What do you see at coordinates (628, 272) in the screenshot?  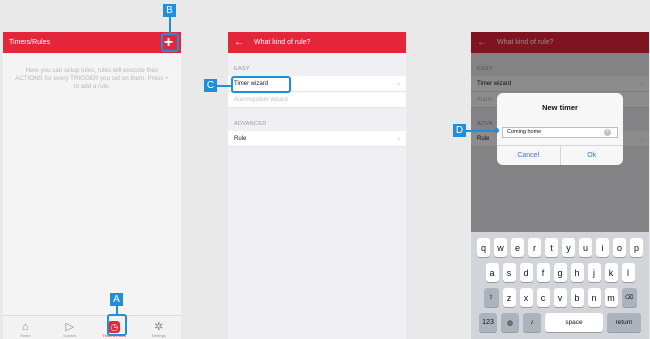 I see `key: l` at bounding box center [628, 272].